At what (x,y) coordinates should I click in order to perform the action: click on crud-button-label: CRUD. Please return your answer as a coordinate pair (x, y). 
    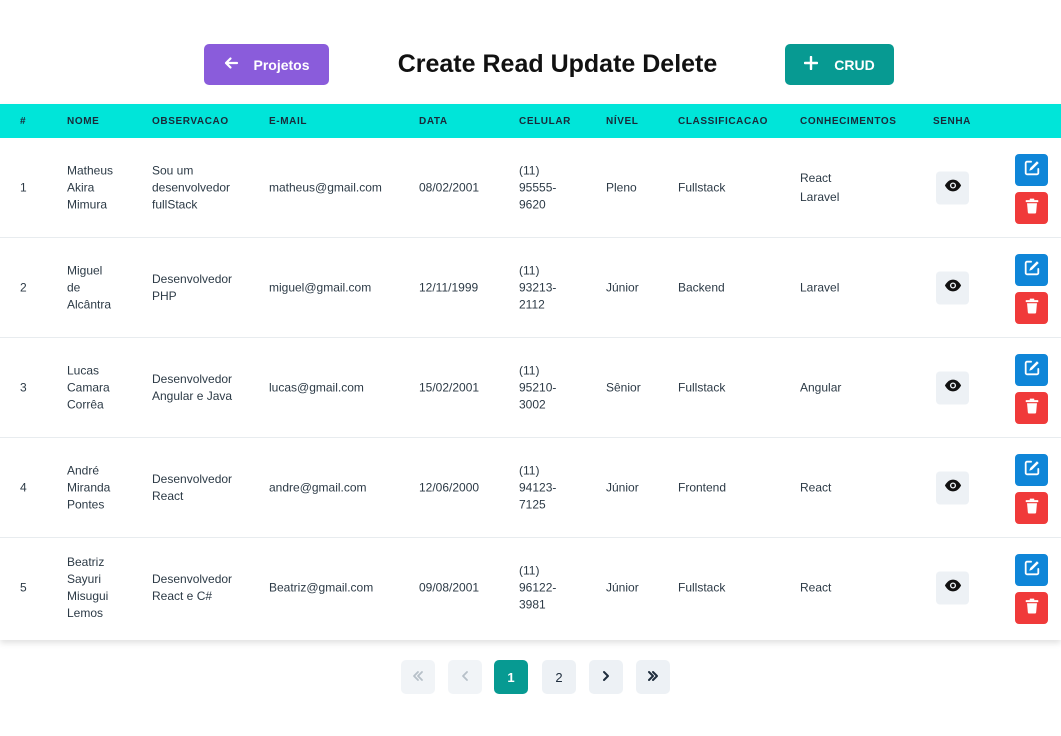
    Looking at the image, I should click on (854, 64).